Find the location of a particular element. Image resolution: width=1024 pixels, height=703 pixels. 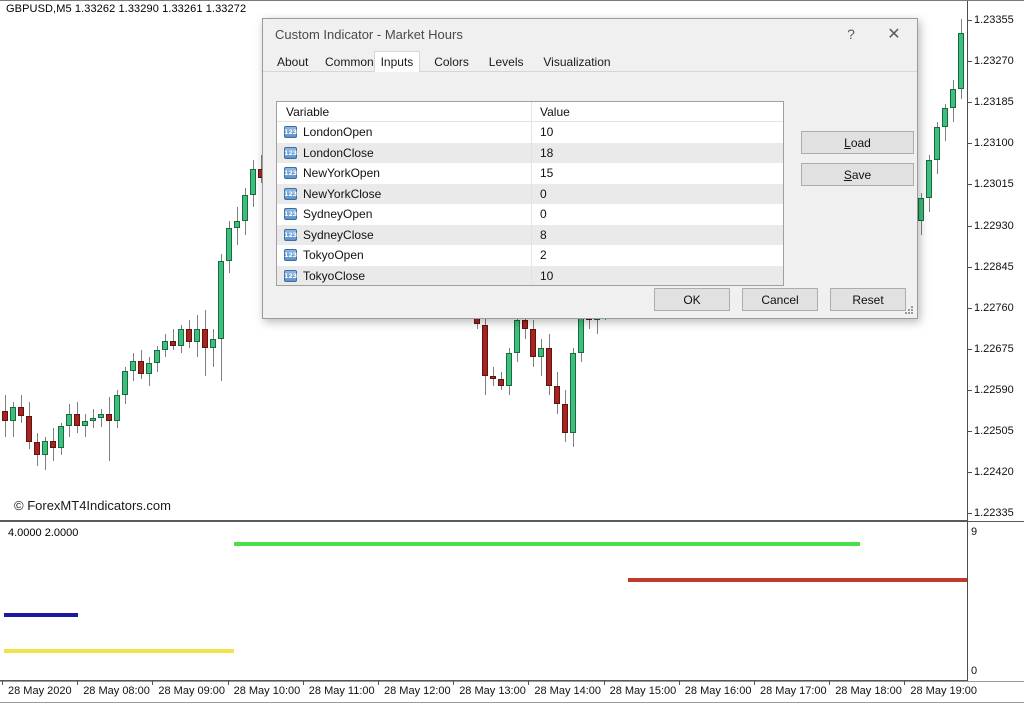

dialog-title: Custom Indicator - Market Hours is located at coordinates (369, 34).